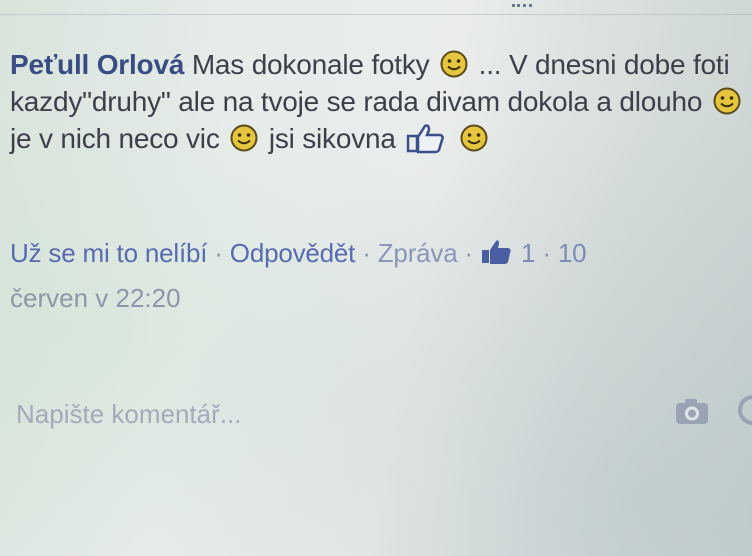 This screenshot has width=752, height=556. Describe the element at coordinates (310, 64) in the screenshot. I see `comment-text-1: Mas dokonale fotky` at that location.